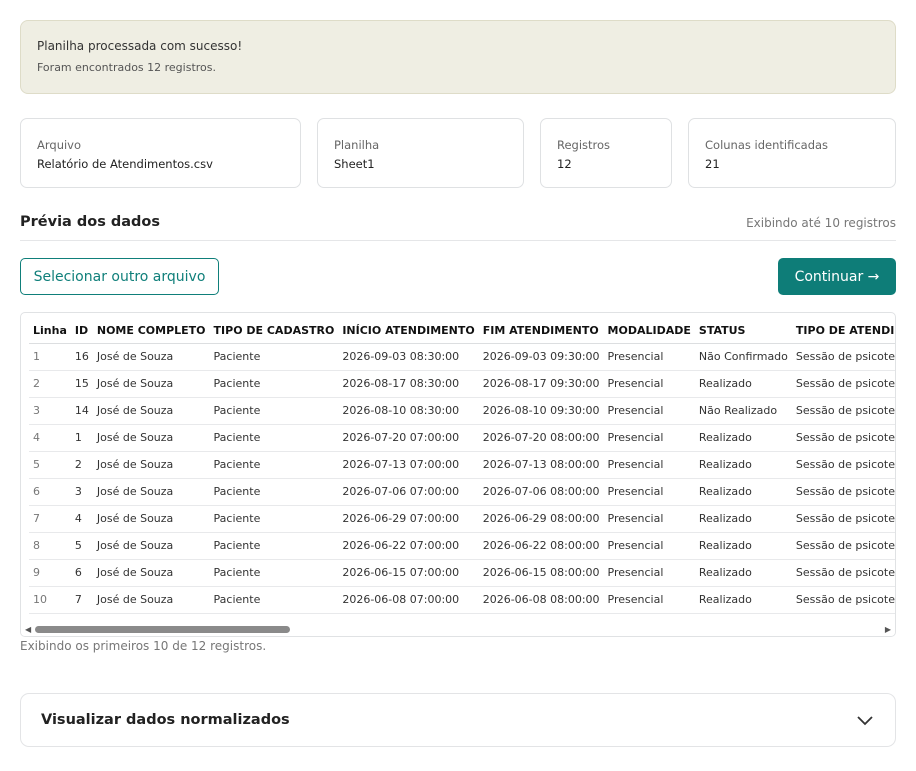 The width and height of the screenshot is (916, 771). I want to click on accordion-title: Visualizar dados normalizados, so click(165, 720).